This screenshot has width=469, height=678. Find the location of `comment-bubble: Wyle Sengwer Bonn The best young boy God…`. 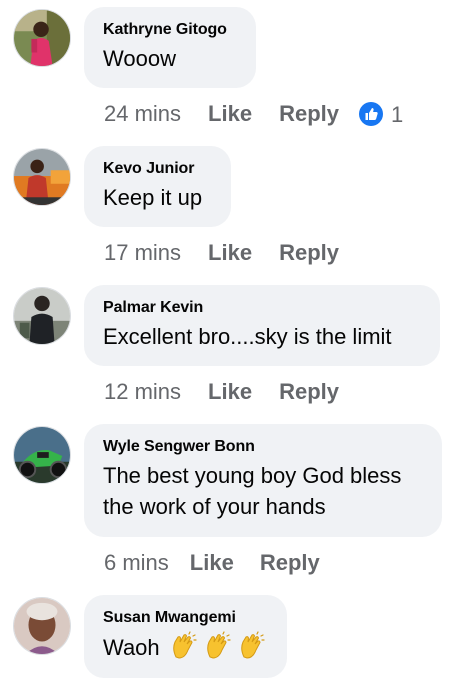

comment-bubble: Wyle Sengwer Bonn The best young boy God… is located at coordinates (263, 480).